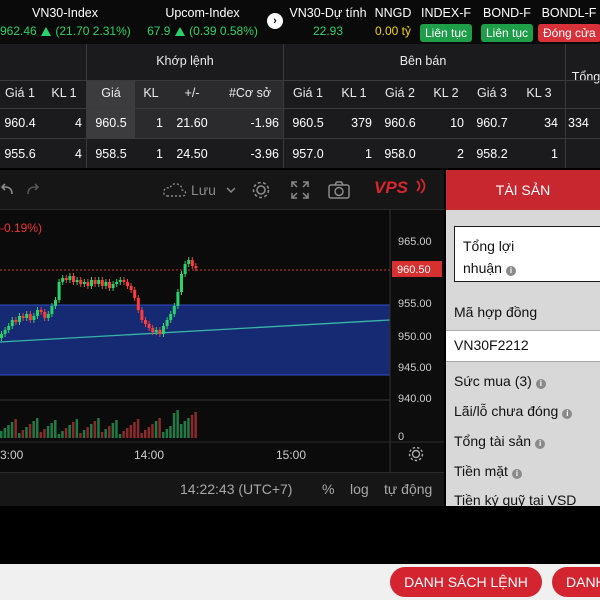 The height and width of the screenshot is (600, 600). Describe the element at coordinates (527, 254) in the screenshot. I see `total-profit-card: Tổng lợi nhuận i` at that location.